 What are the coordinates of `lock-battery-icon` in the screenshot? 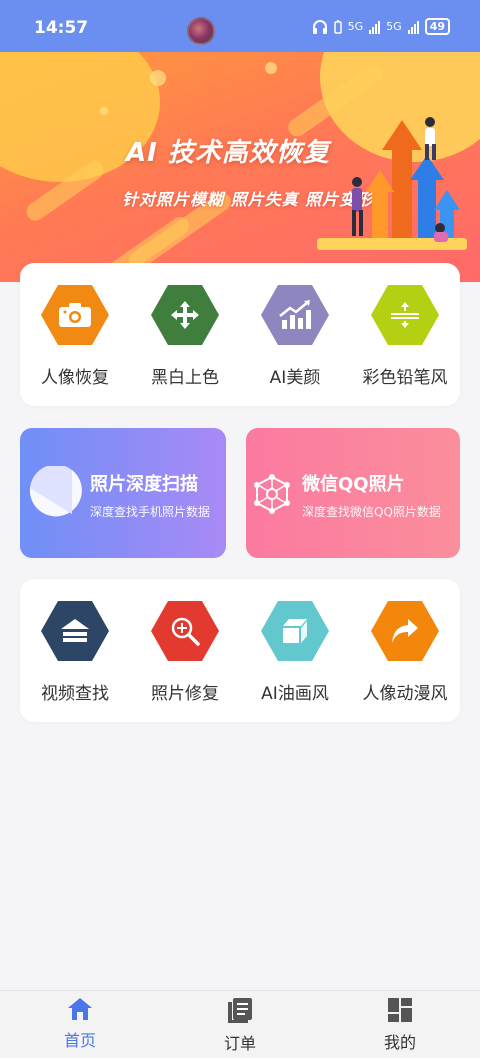 It's located at (337, 26).